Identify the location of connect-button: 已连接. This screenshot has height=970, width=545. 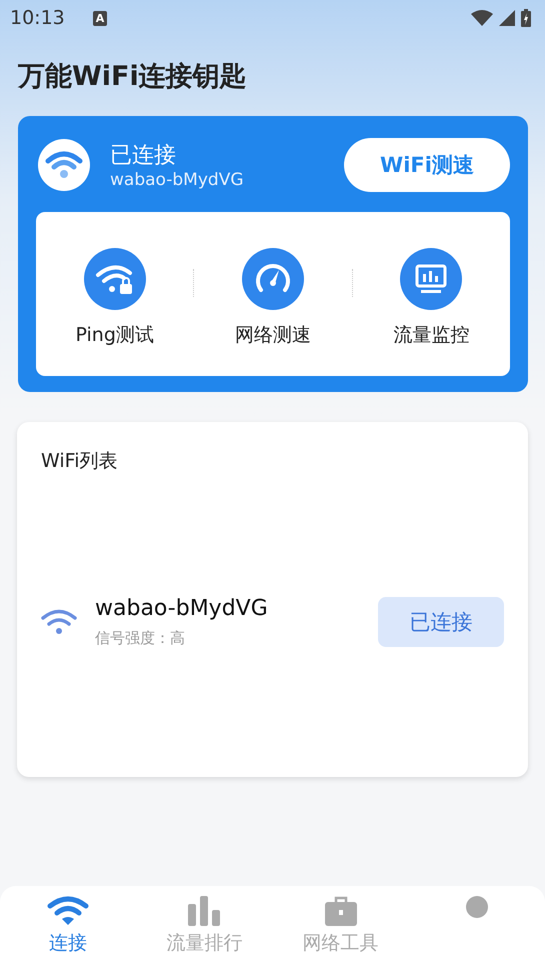
(441, 622).